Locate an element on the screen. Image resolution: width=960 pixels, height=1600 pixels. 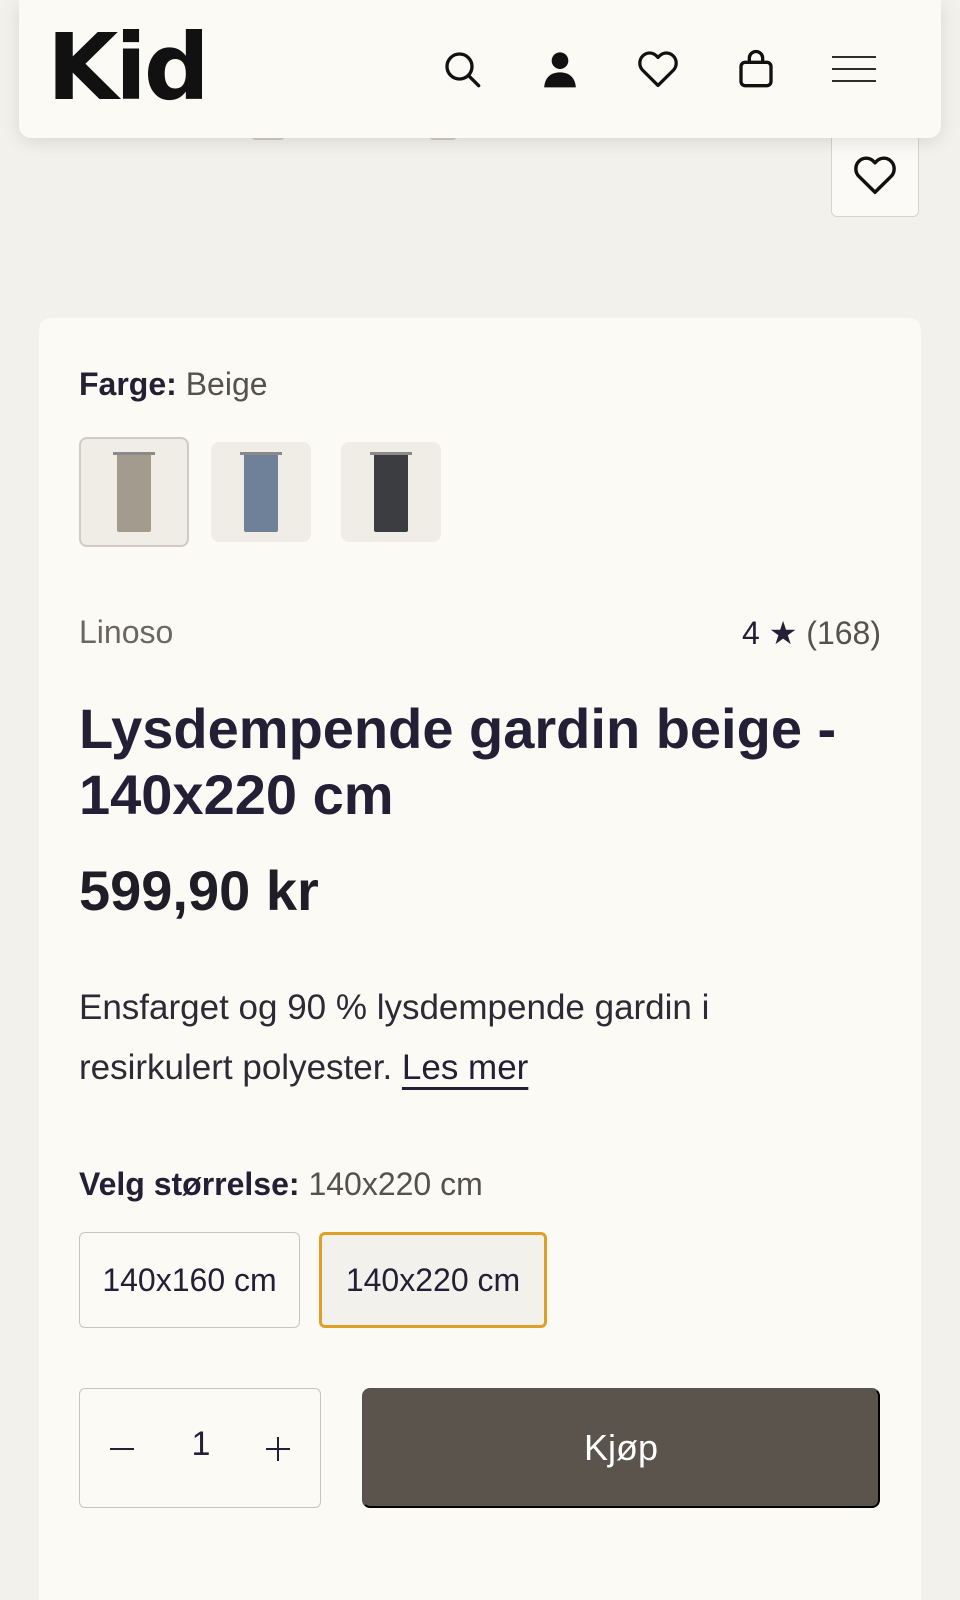
decrease-quantity-button is located at coordinates (122, 1449).